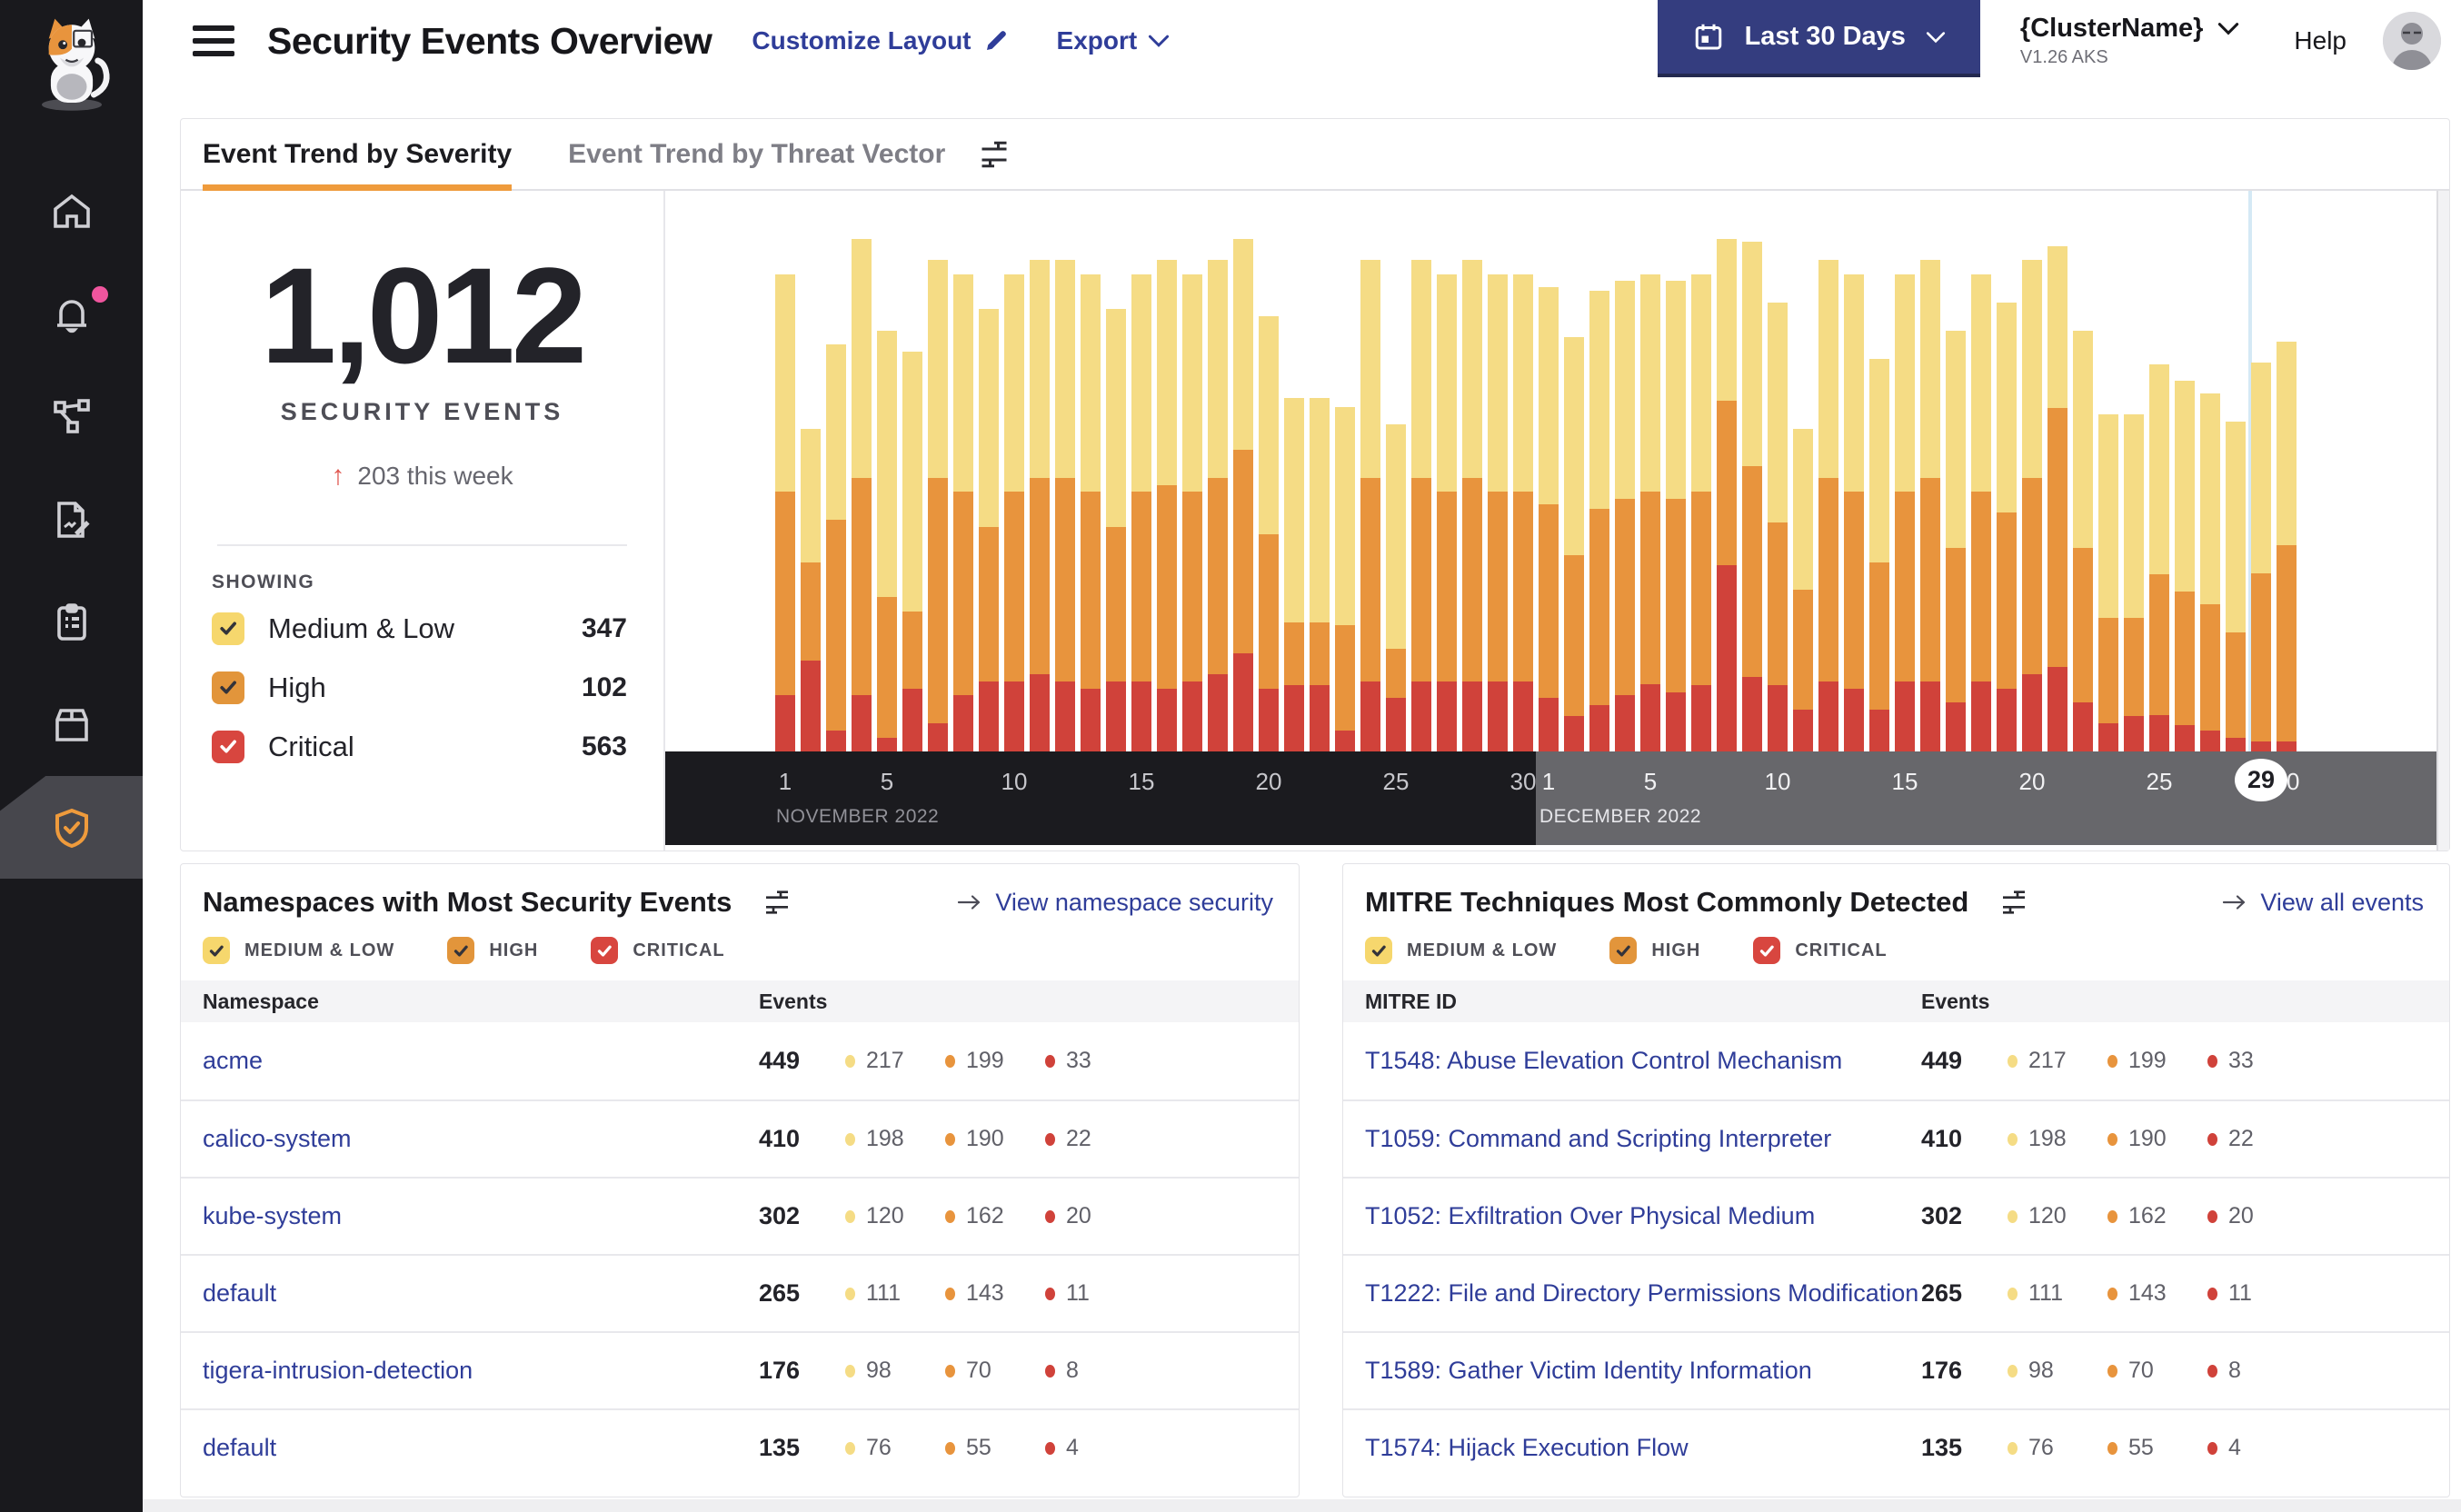 This screenshot has height=1512, width=2461. I want to click on customize-layout-button: Customize Layout, so click(880, 40).